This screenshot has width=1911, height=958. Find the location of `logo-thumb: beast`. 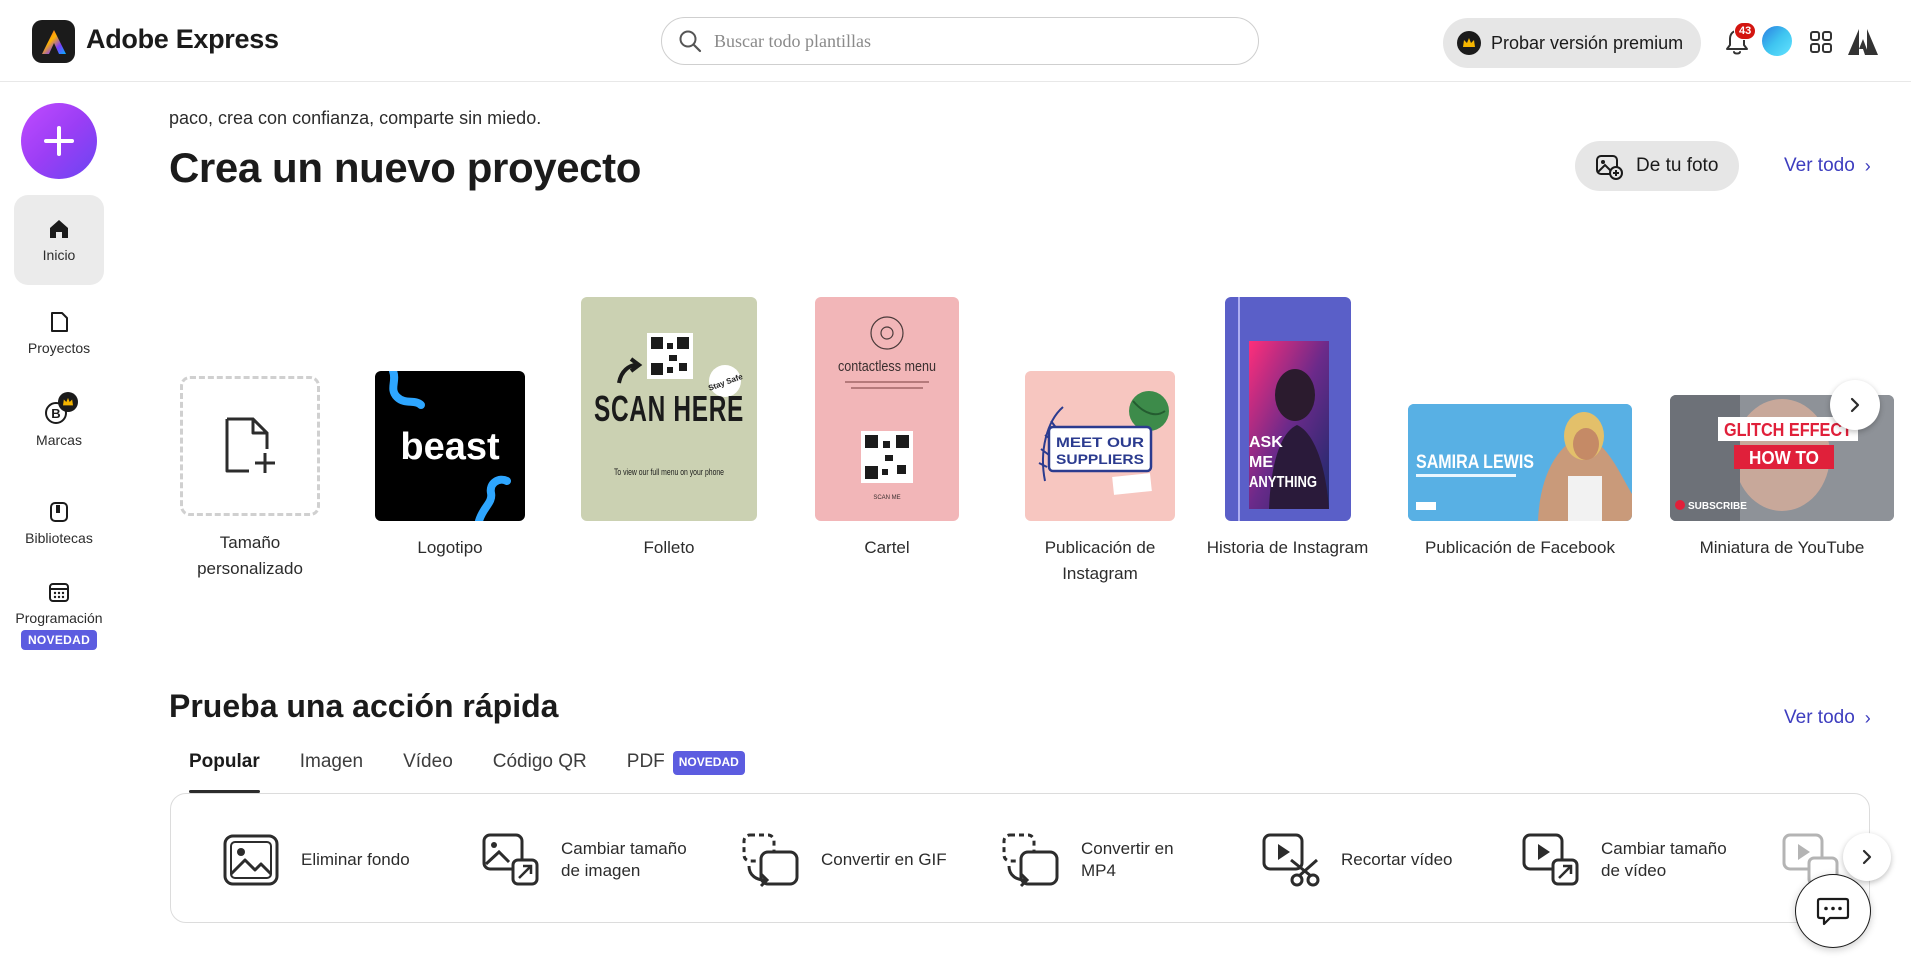

logo-thumb: beast is located at coordinates (450, 446).